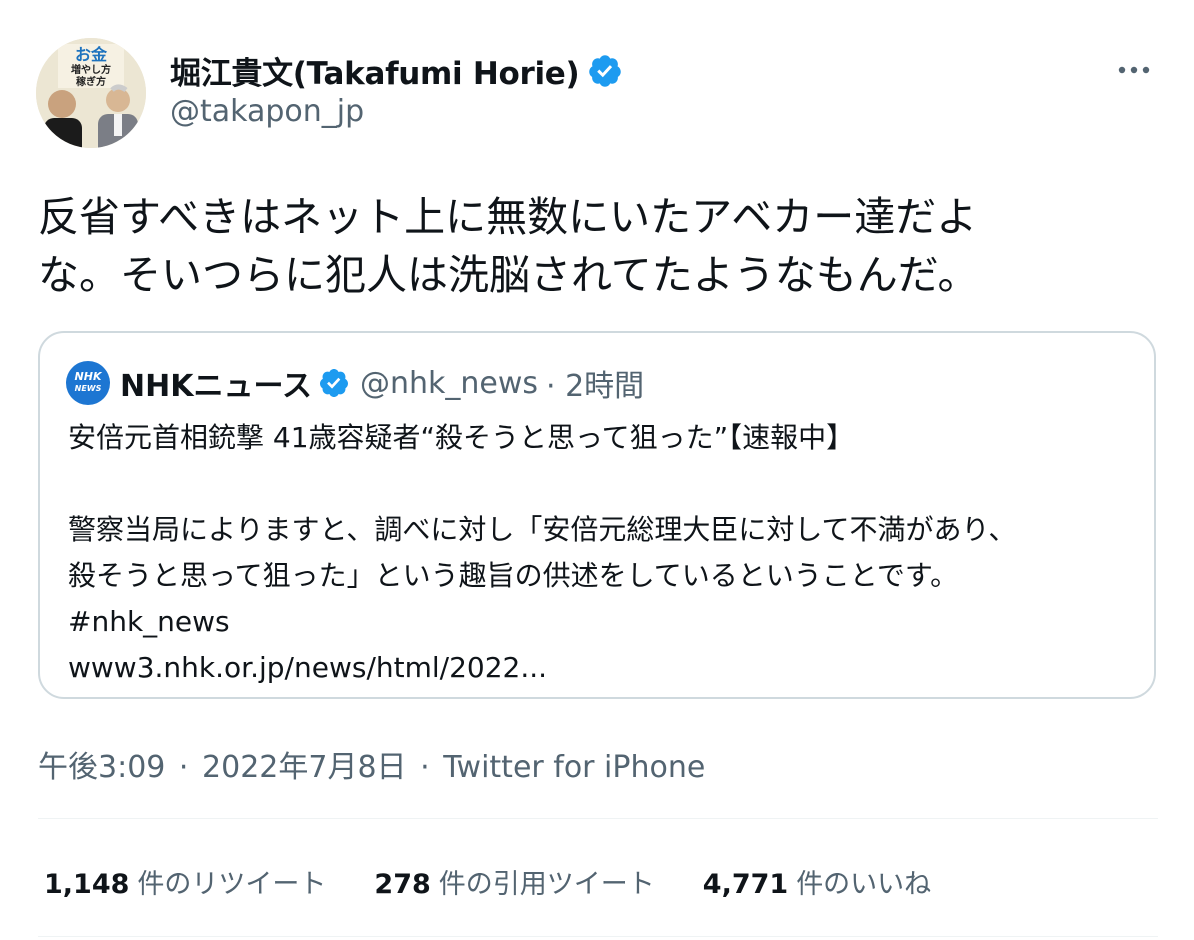 The width and height of the screenshot is (1194, 940). What do you see at coordinates (603, 484) in the screenshot?
I see `quoted-tweet-spacer` at bounding box center [603, 484].